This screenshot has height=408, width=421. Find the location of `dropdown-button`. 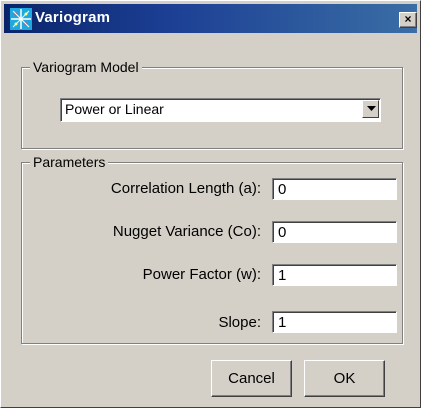

dropdown-button is located at coordinates (370, 109).